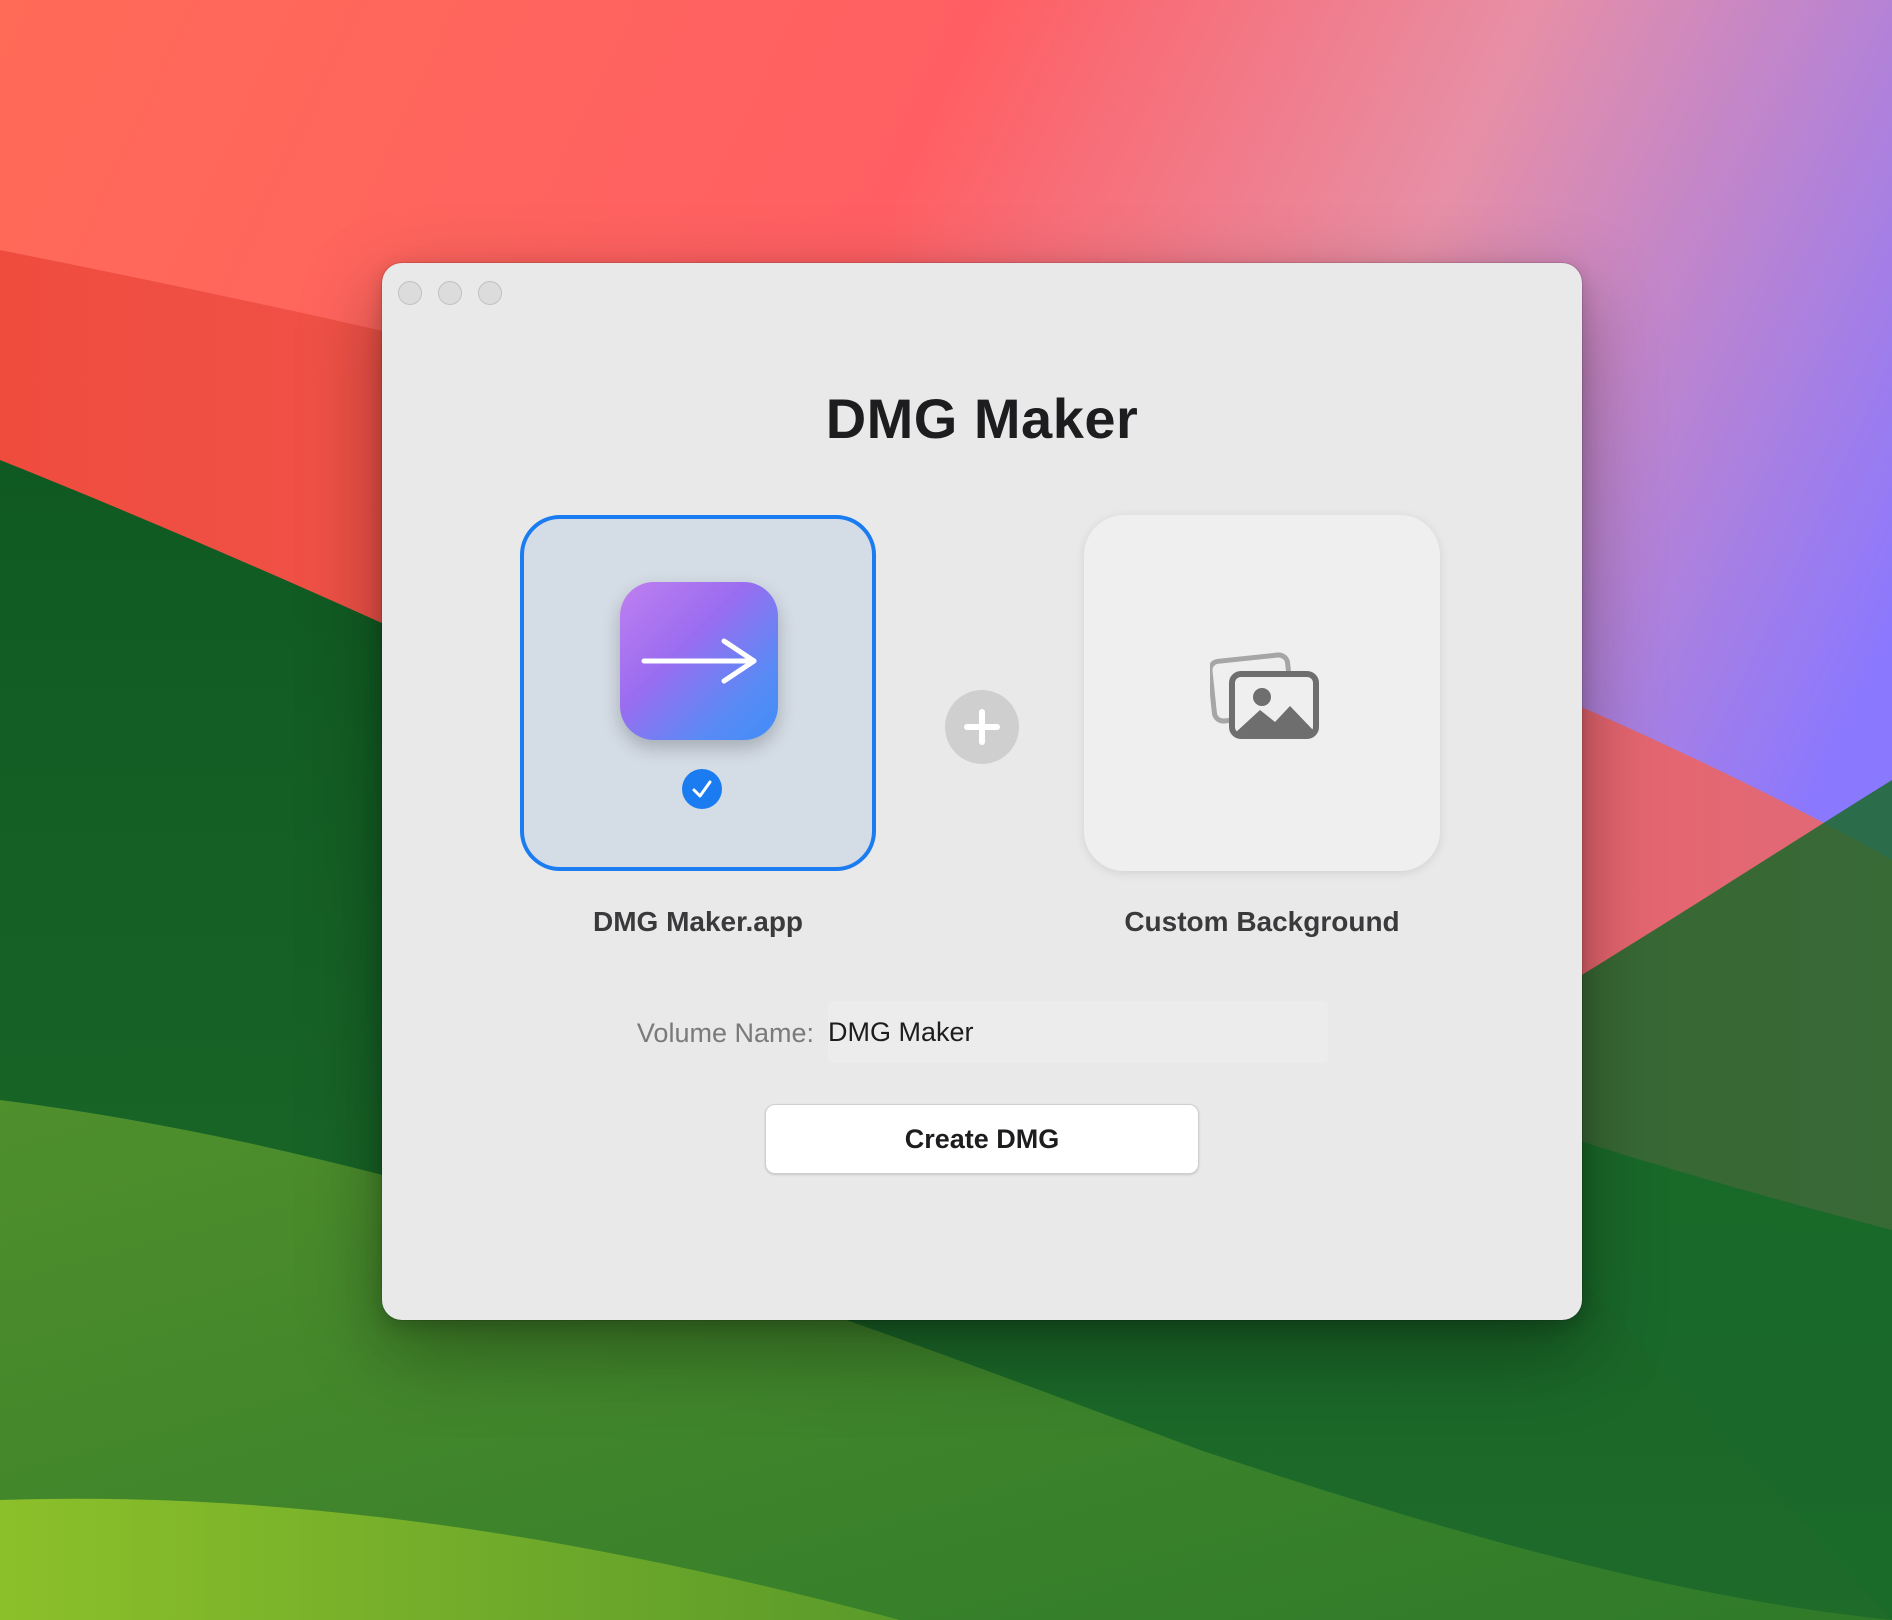 This screenshot has width=1892, height=1620. I want to click on minimize-button, so click(450, 293).